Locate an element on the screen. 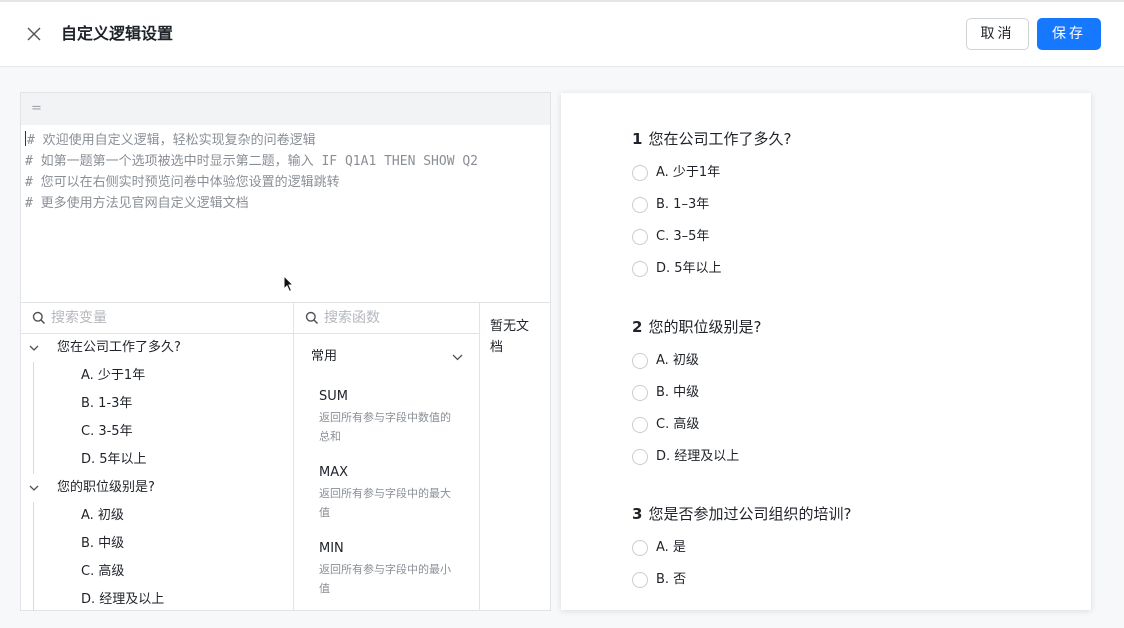 This screenshot has height=628, width=1124. function-search-input is located at coordinates (392, 318).